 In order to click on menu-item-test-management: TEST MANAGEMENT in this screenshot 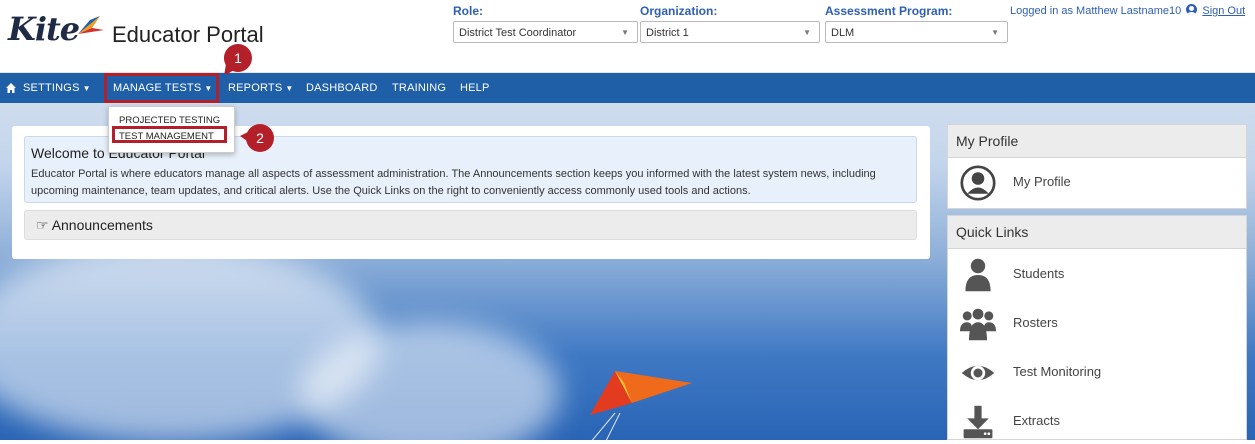, I will do `click(166, 136)`.